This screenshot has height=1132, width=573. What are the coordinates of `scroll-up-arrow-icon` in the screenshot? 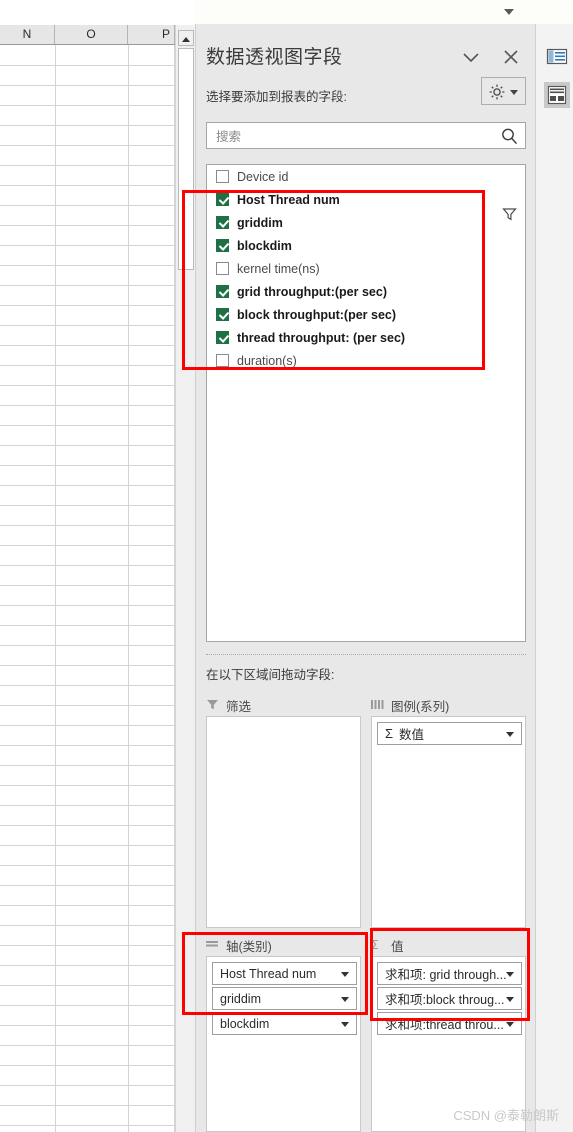 It's located at (186, 38).